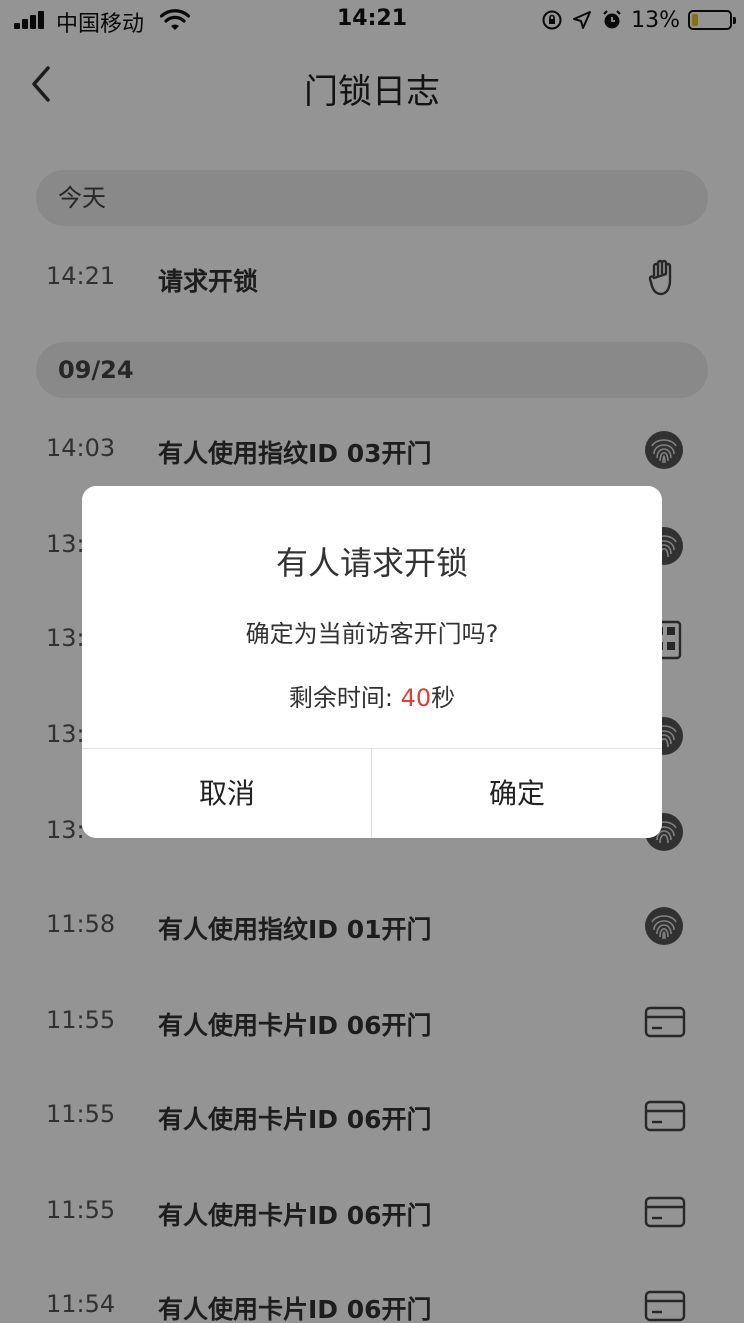 Image resolution: width=744 pixels, height=1323 pixels. Describe the element at coordinates (372, 634) in the screenshot. I see `dialog-message: 确定为当前访客开门吗?` at that location.